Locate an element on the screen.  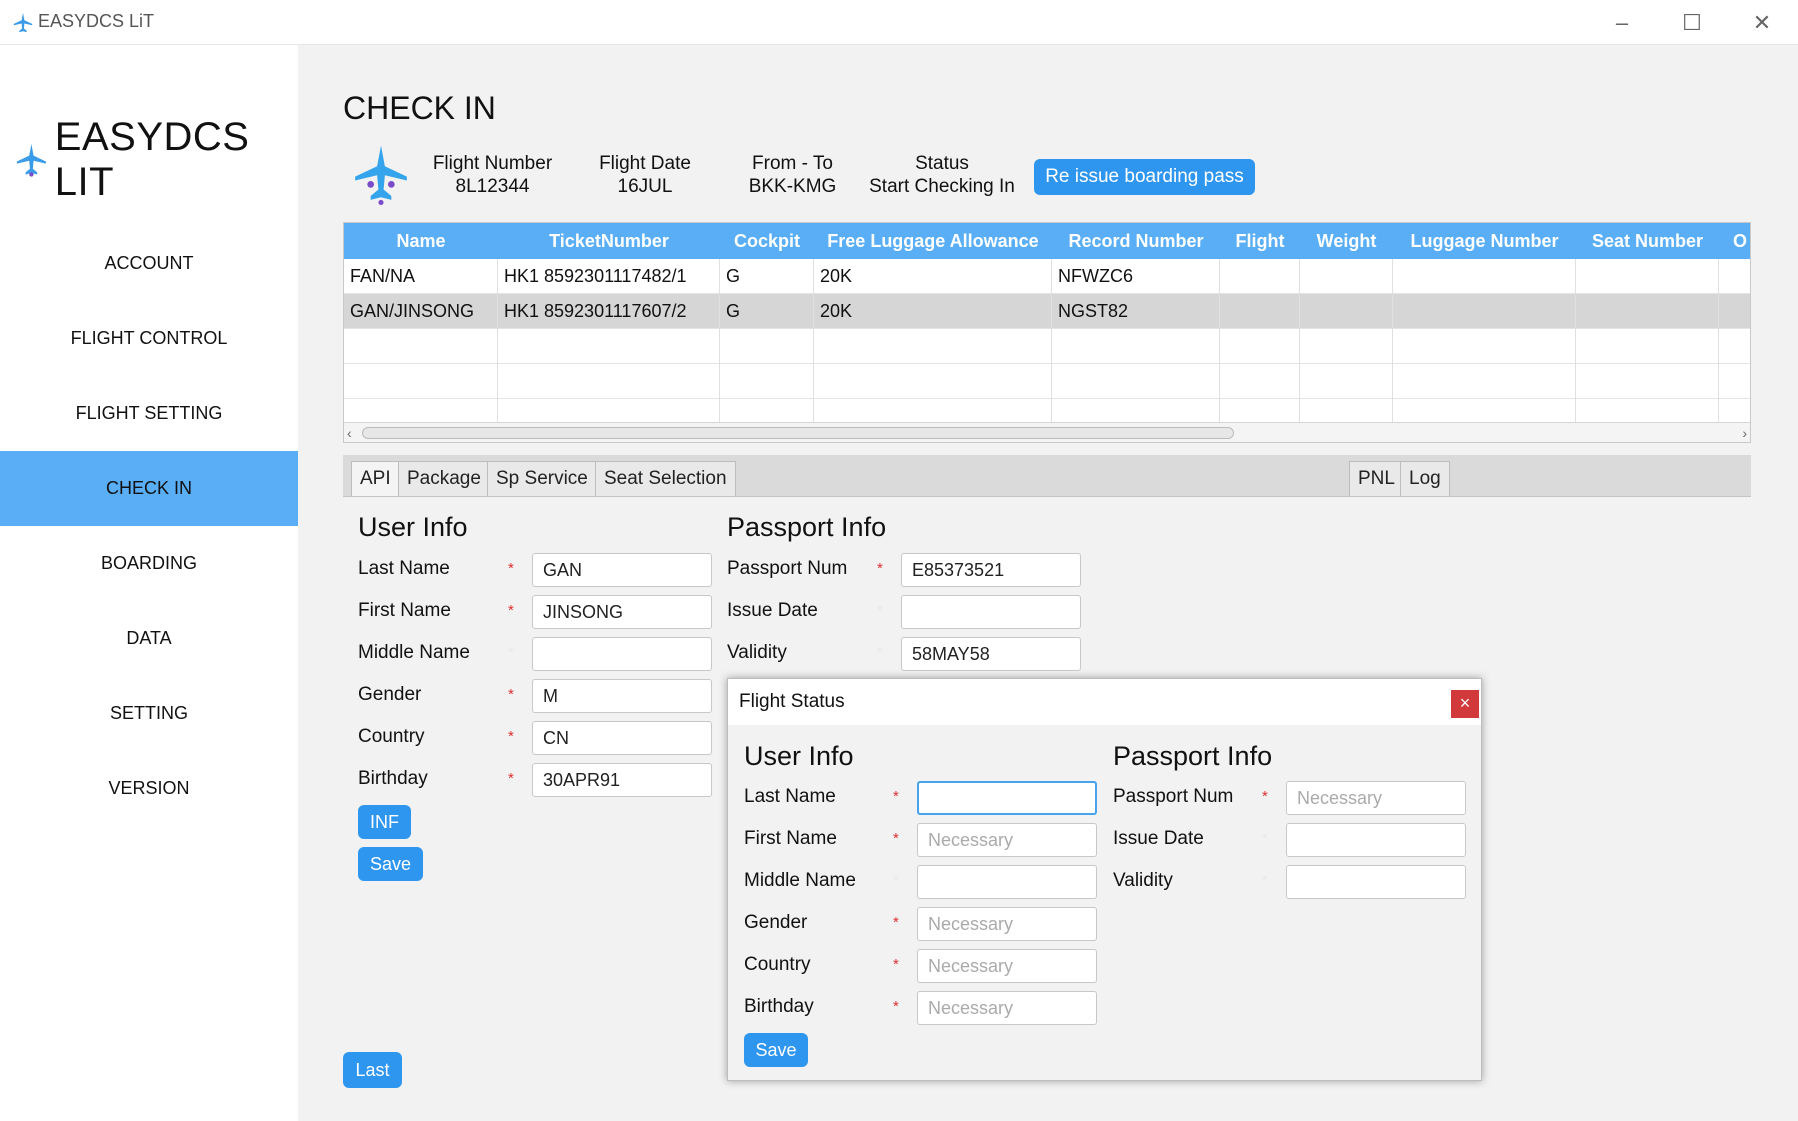
cell-cockpit: G is located at coordinates (767, 276).